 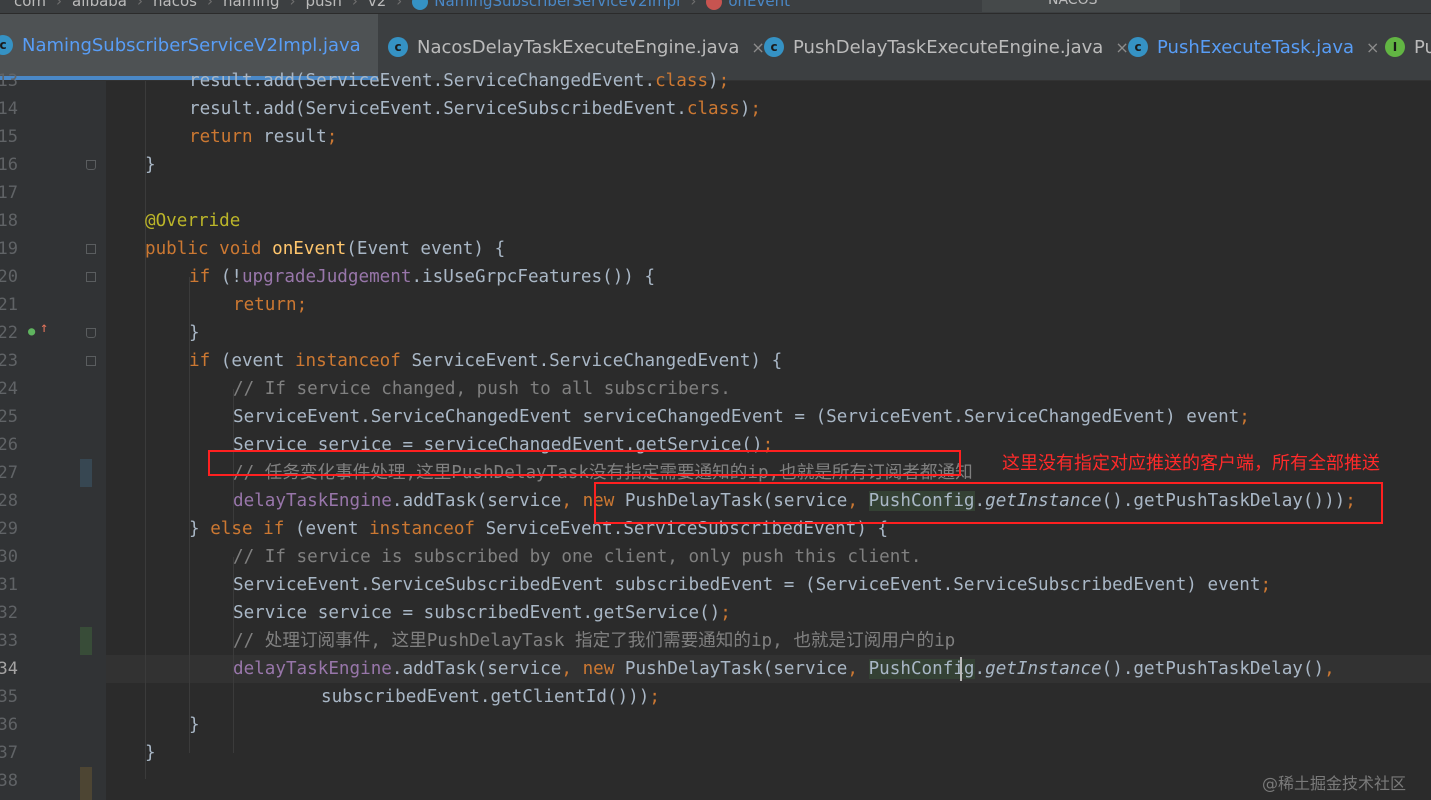 I want to click on line-number: 28, so click(x=9, y=501).